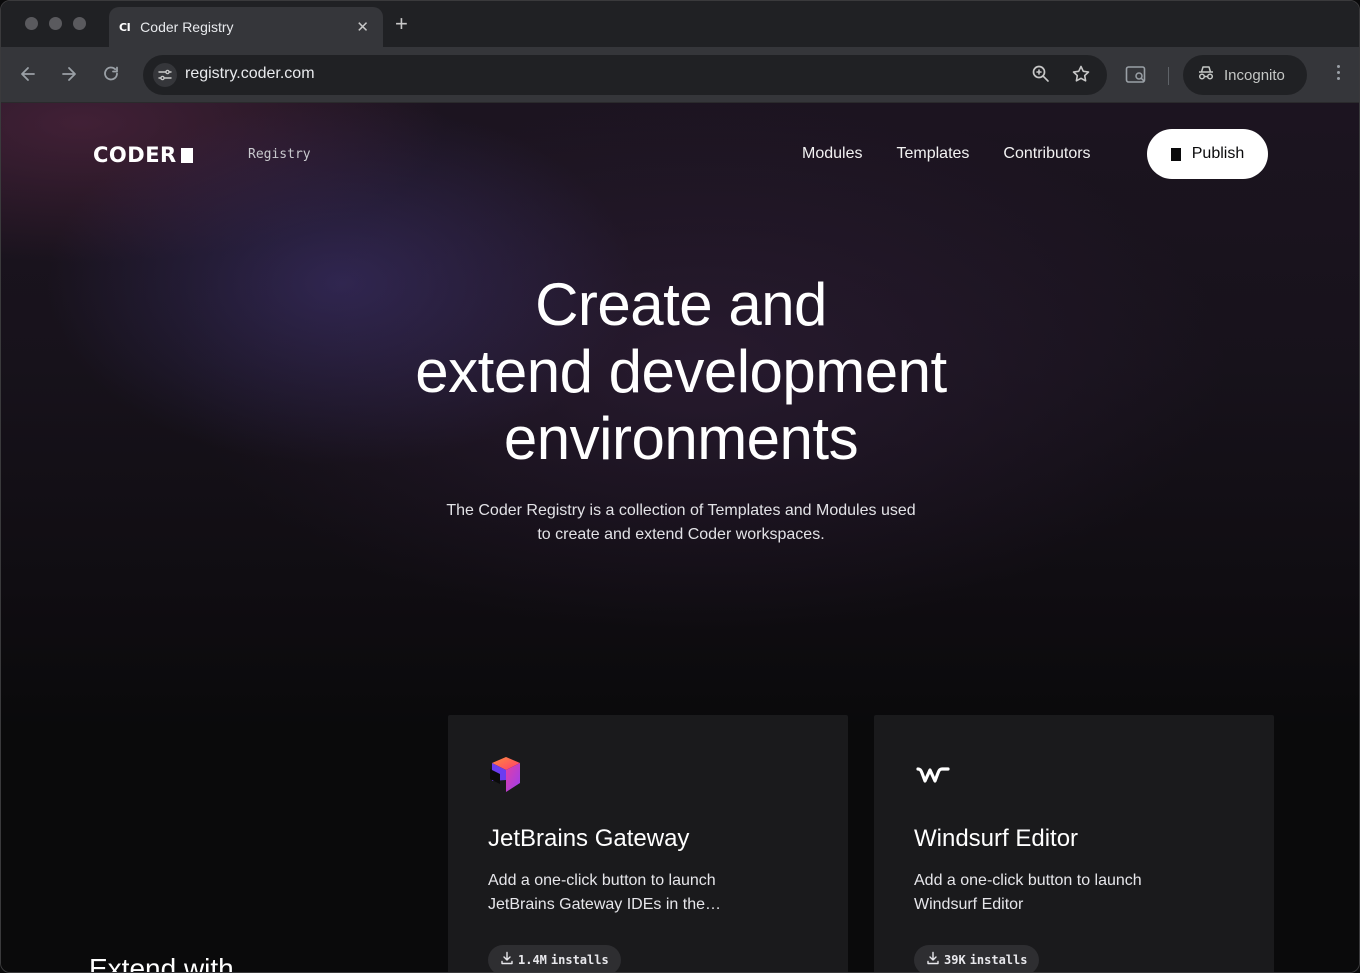 The height and width of the screenshot is (973, 1360). I want to click on windsurf-logo-icon, so click(934, 777).